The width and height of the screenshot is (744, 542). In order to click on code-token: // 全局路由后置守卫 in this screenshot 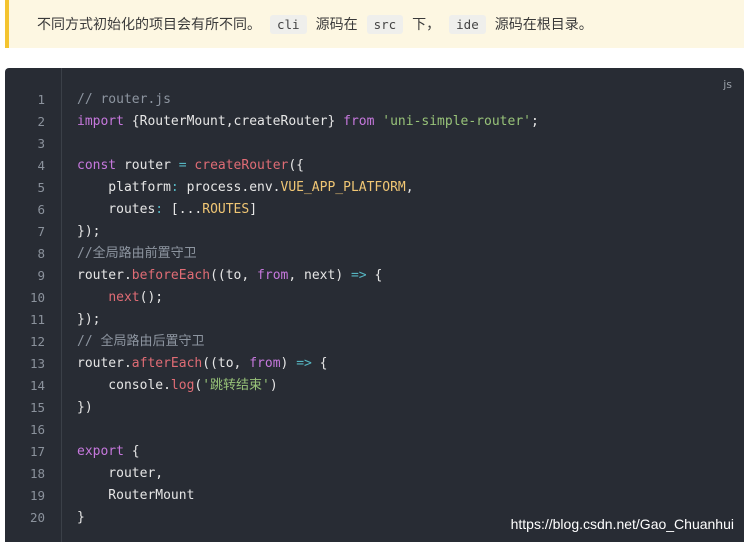, I will do `click(141, 341)`.